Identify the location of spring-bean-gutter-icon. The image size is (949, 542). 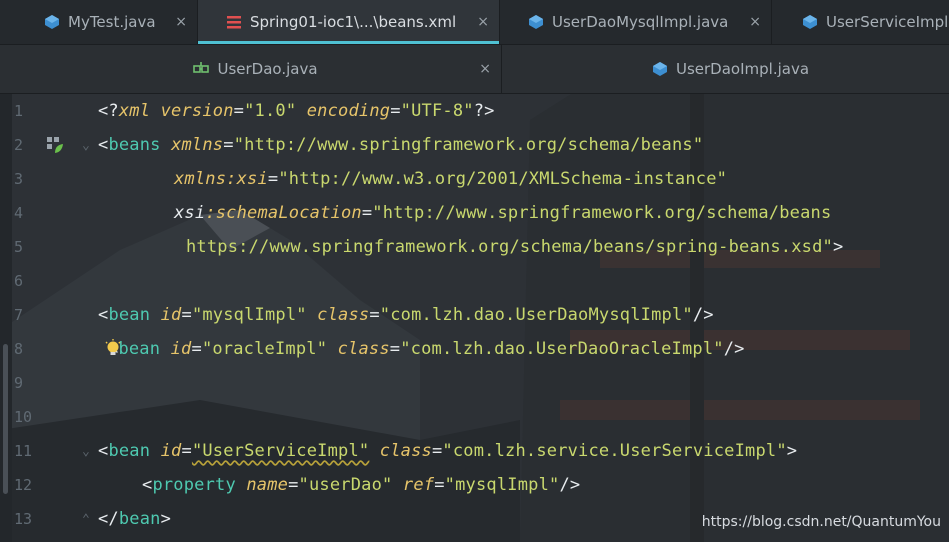
(55, 145).